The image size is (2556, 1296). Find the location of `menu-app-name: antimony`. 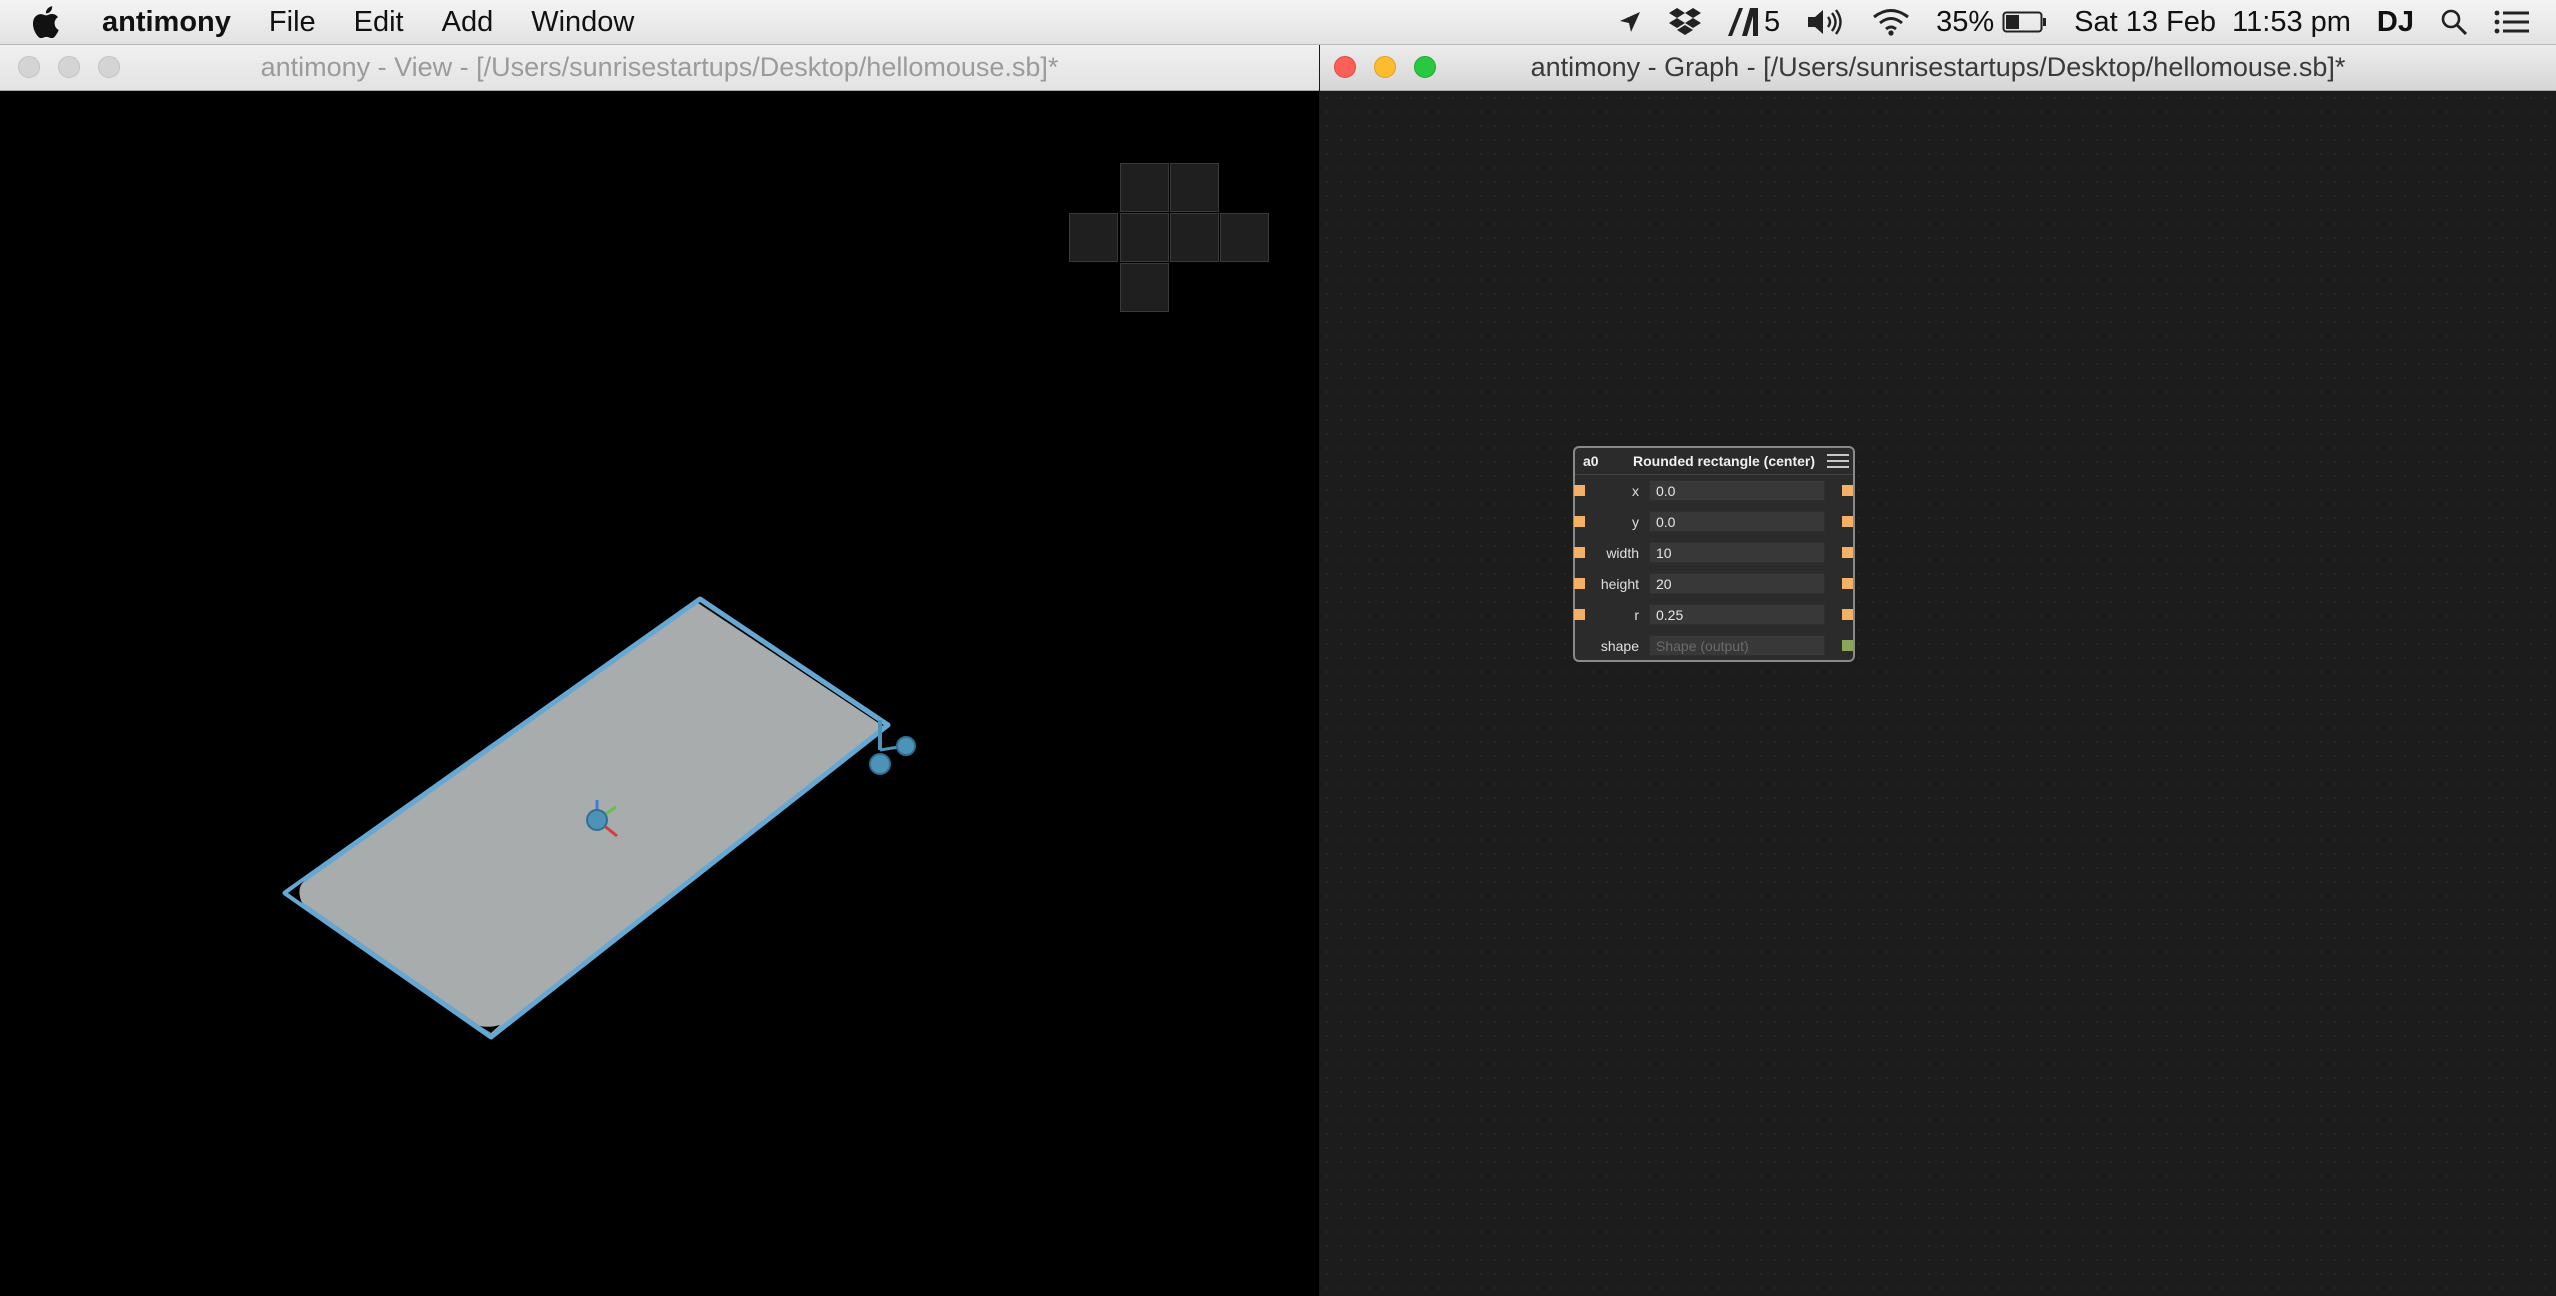

menu-app-name: antimony is located at coordinates (166, 22).